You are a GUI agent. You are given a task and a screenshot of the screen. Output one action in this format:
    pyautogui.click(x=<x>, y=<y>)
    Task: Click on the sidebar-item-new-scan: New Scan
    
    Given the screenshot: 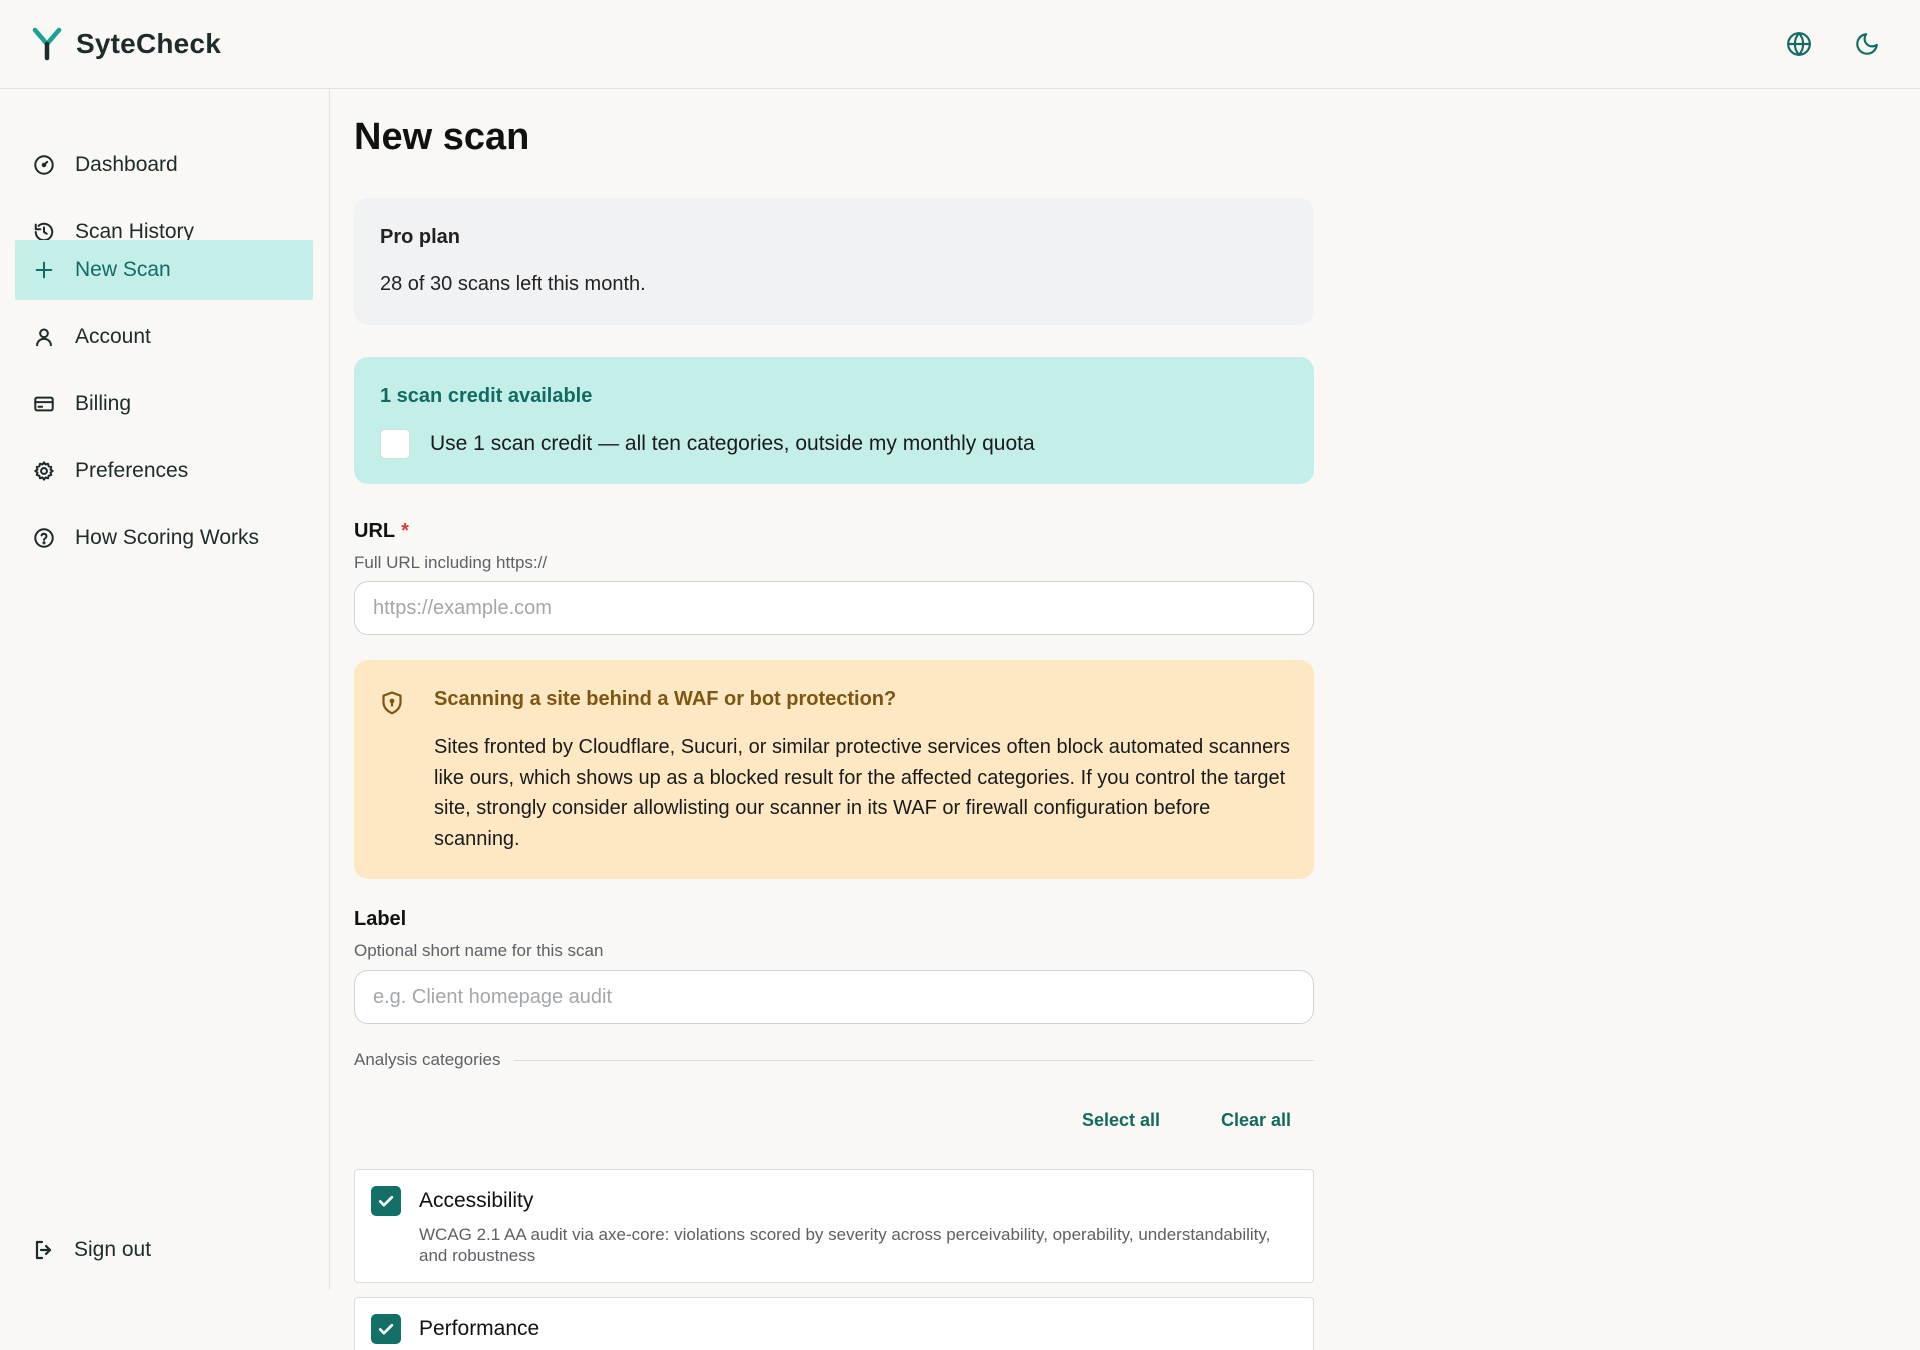 What is the action you would take?
    pyautogui.click(x=164, y=270)
    